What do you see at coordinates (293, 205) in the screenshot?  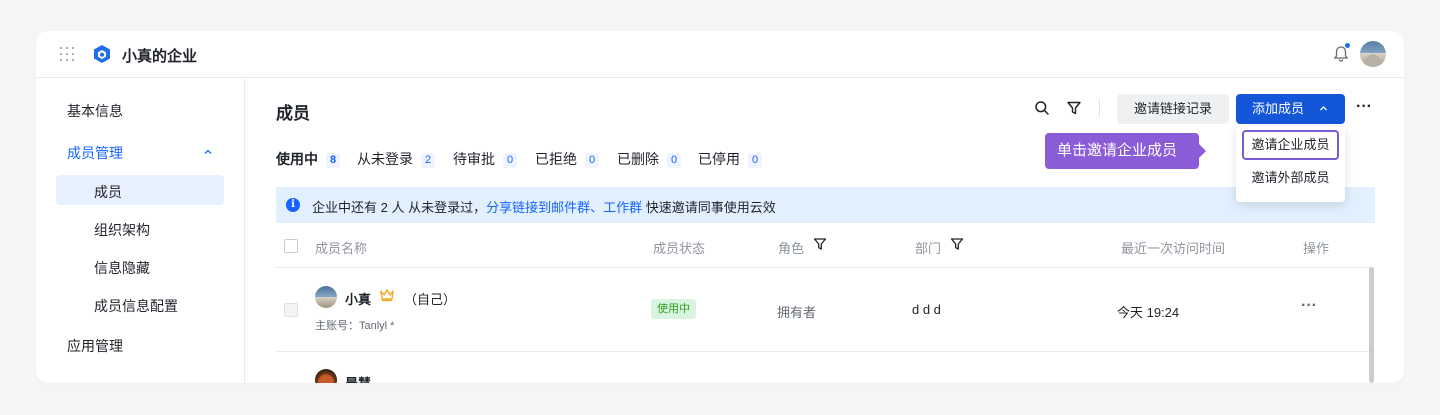 I see `info-icon: i` at bounding box center [293, 205].